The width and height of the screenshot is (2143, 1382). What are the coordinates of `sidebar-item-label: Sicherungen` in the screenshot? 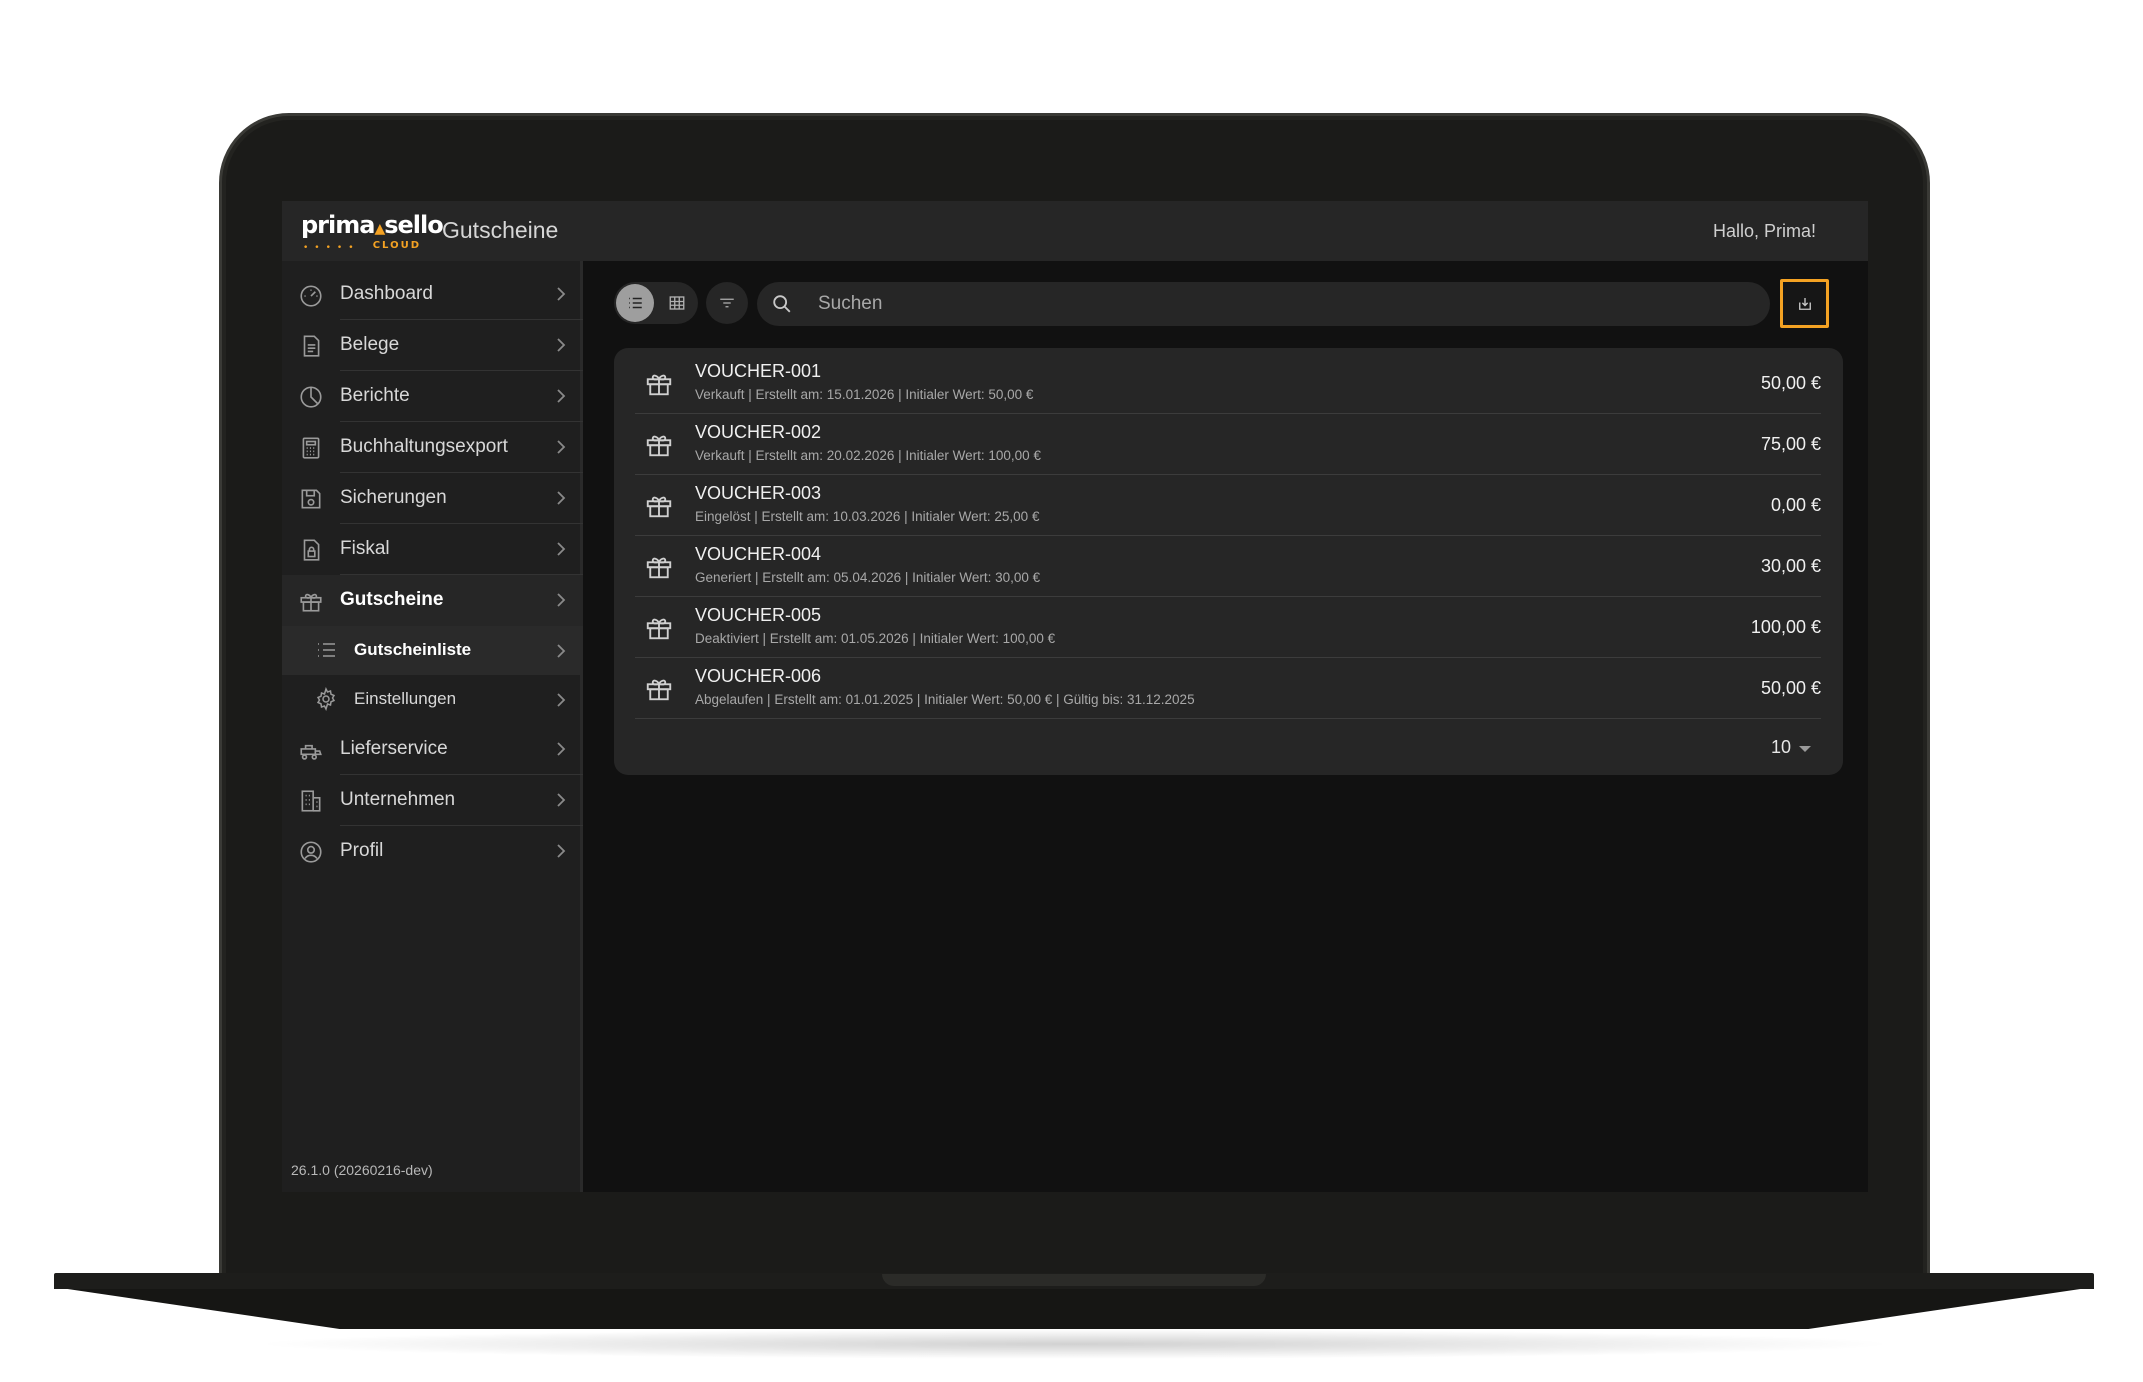 It's located at (393, 497).